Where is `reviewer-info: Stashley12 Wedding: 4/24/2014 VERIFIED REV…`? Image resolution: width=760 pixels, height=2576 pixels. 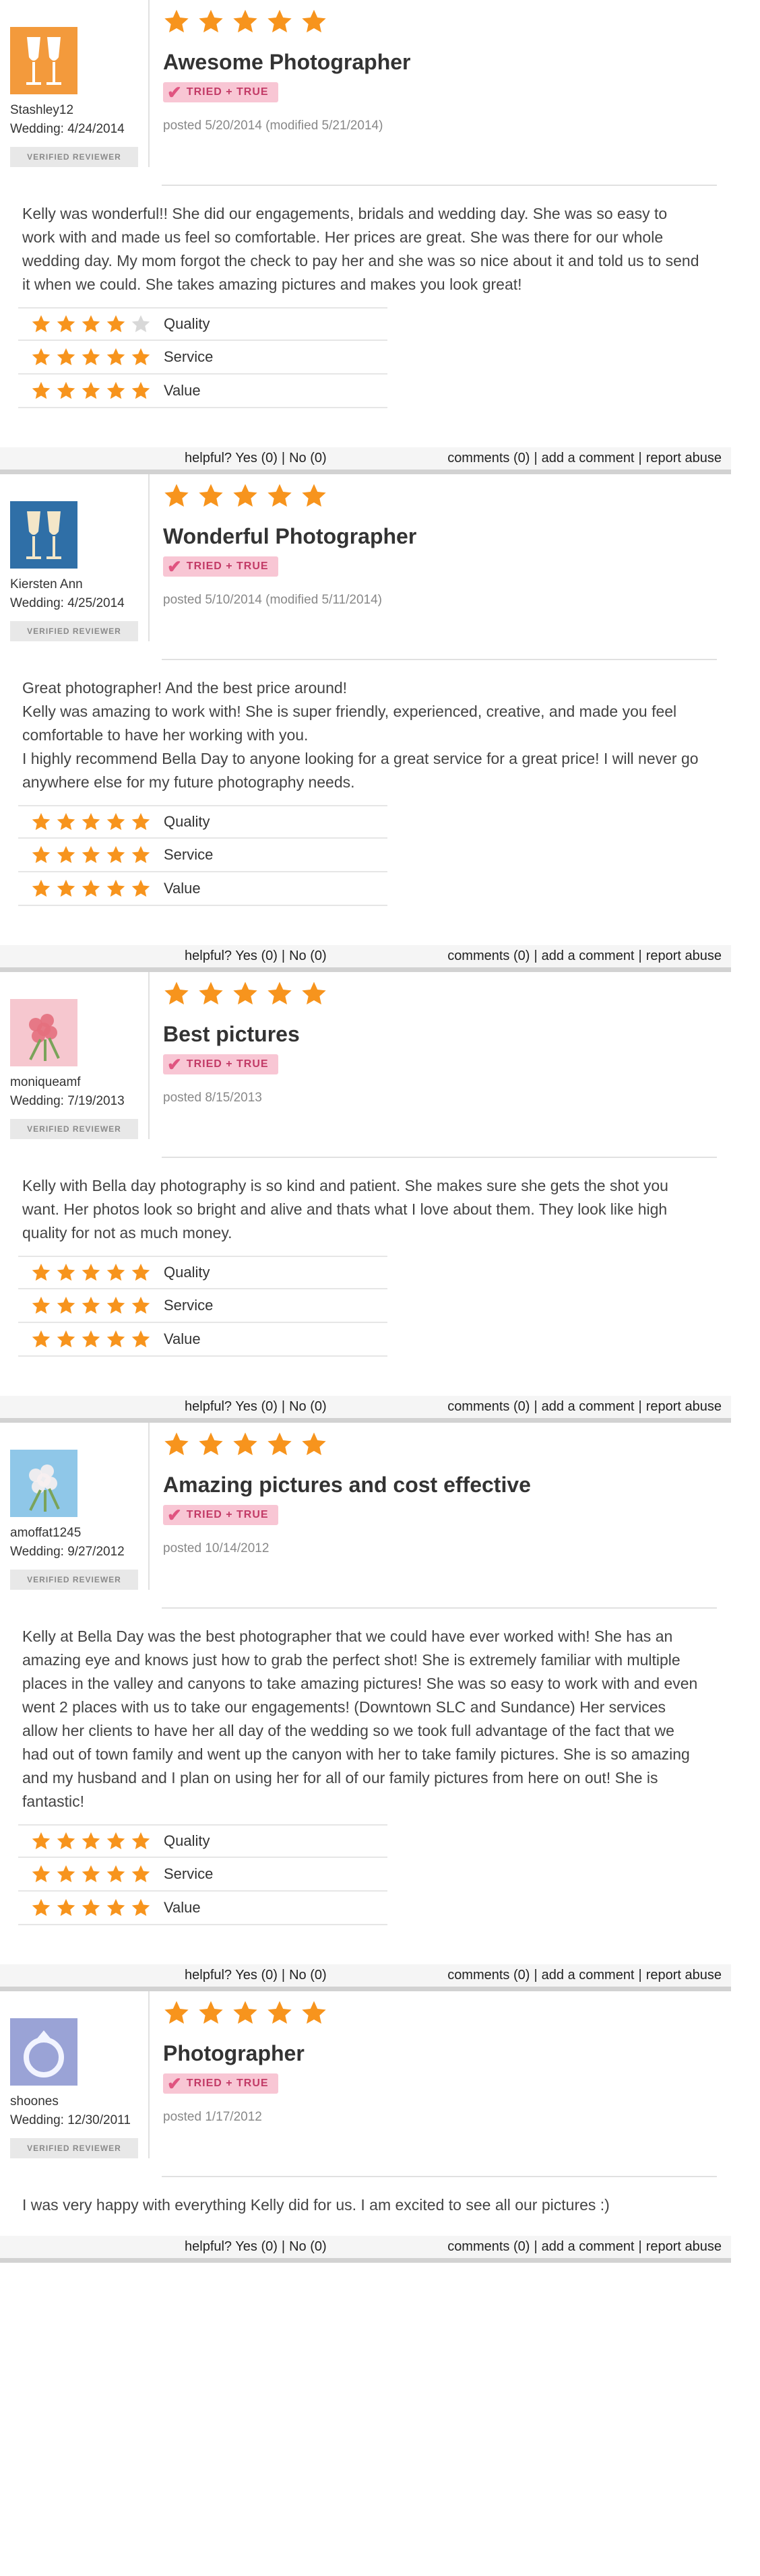 reviewer-info: Stashley12 Wedding: 4/24/2014 VERIFIED REV… is located at coordinates (75, 84).